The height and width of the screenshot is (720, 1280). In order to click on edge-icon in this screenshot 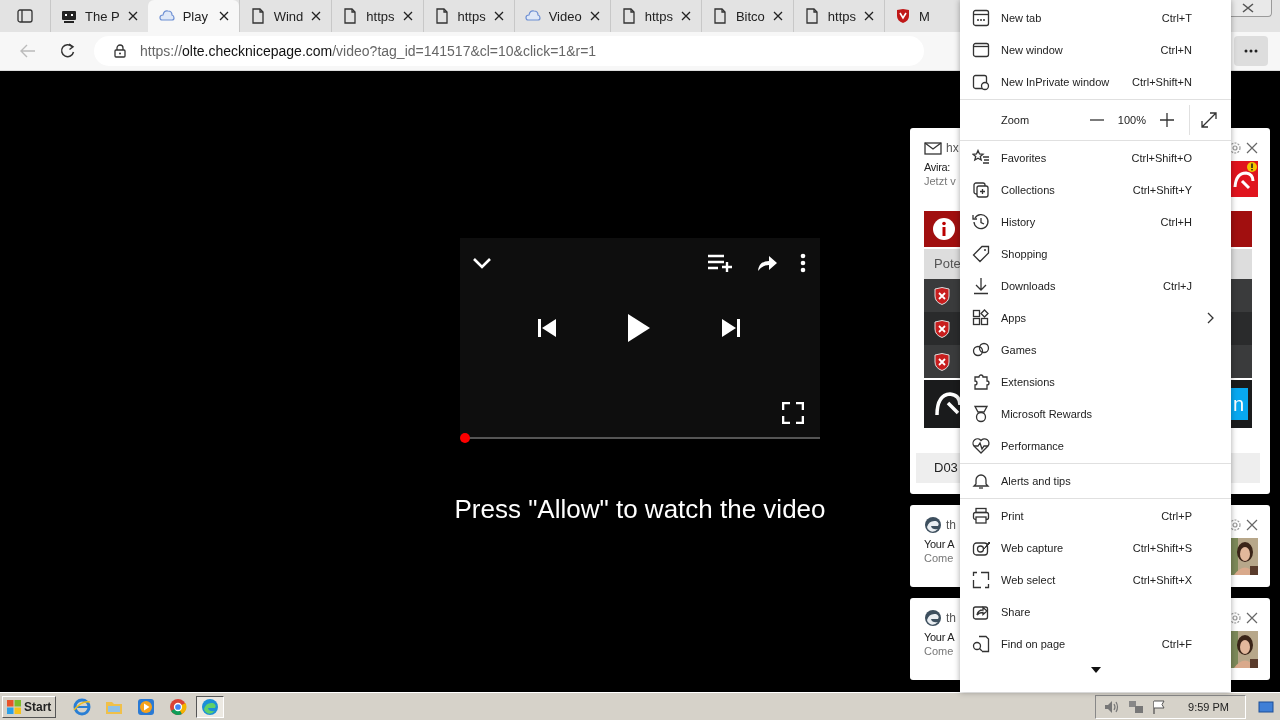, I will do `click(210, 706)`.